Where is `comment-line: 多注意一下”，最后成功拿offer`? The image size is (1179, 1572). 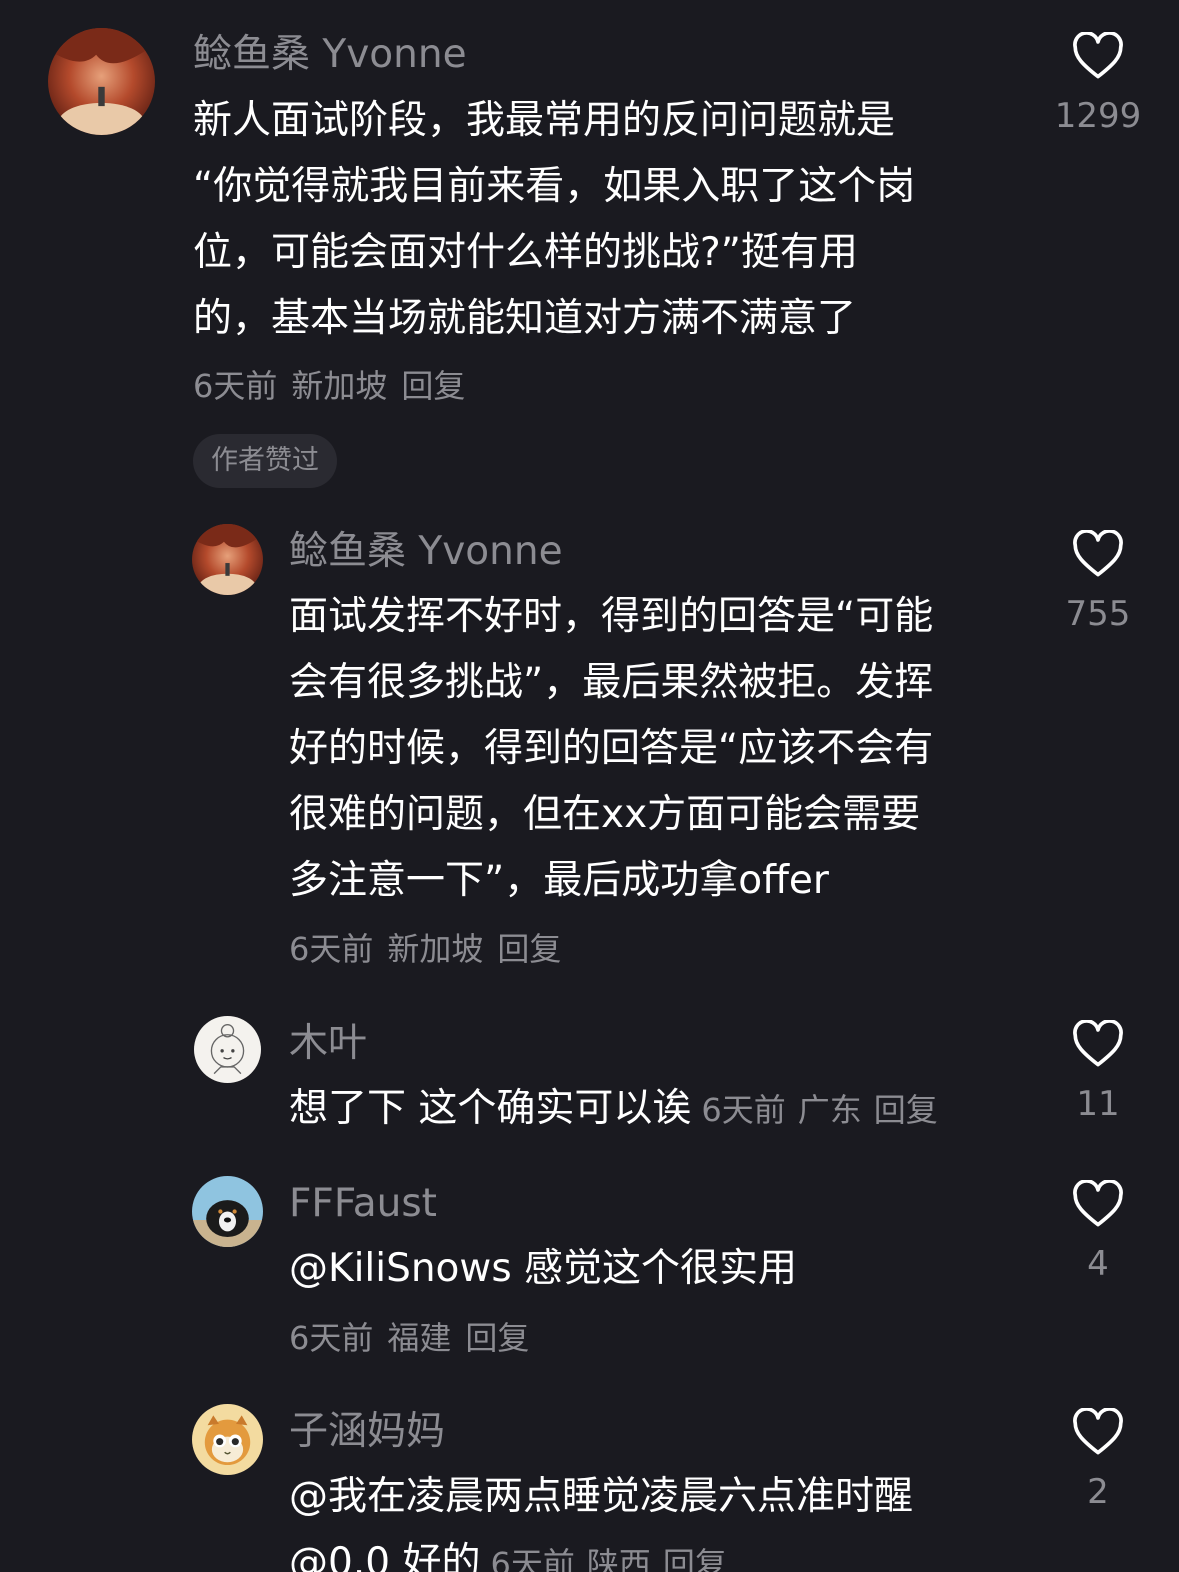
comment-line: 多注意一下”，最后成功拿offer is located at coordinates (559, 880).